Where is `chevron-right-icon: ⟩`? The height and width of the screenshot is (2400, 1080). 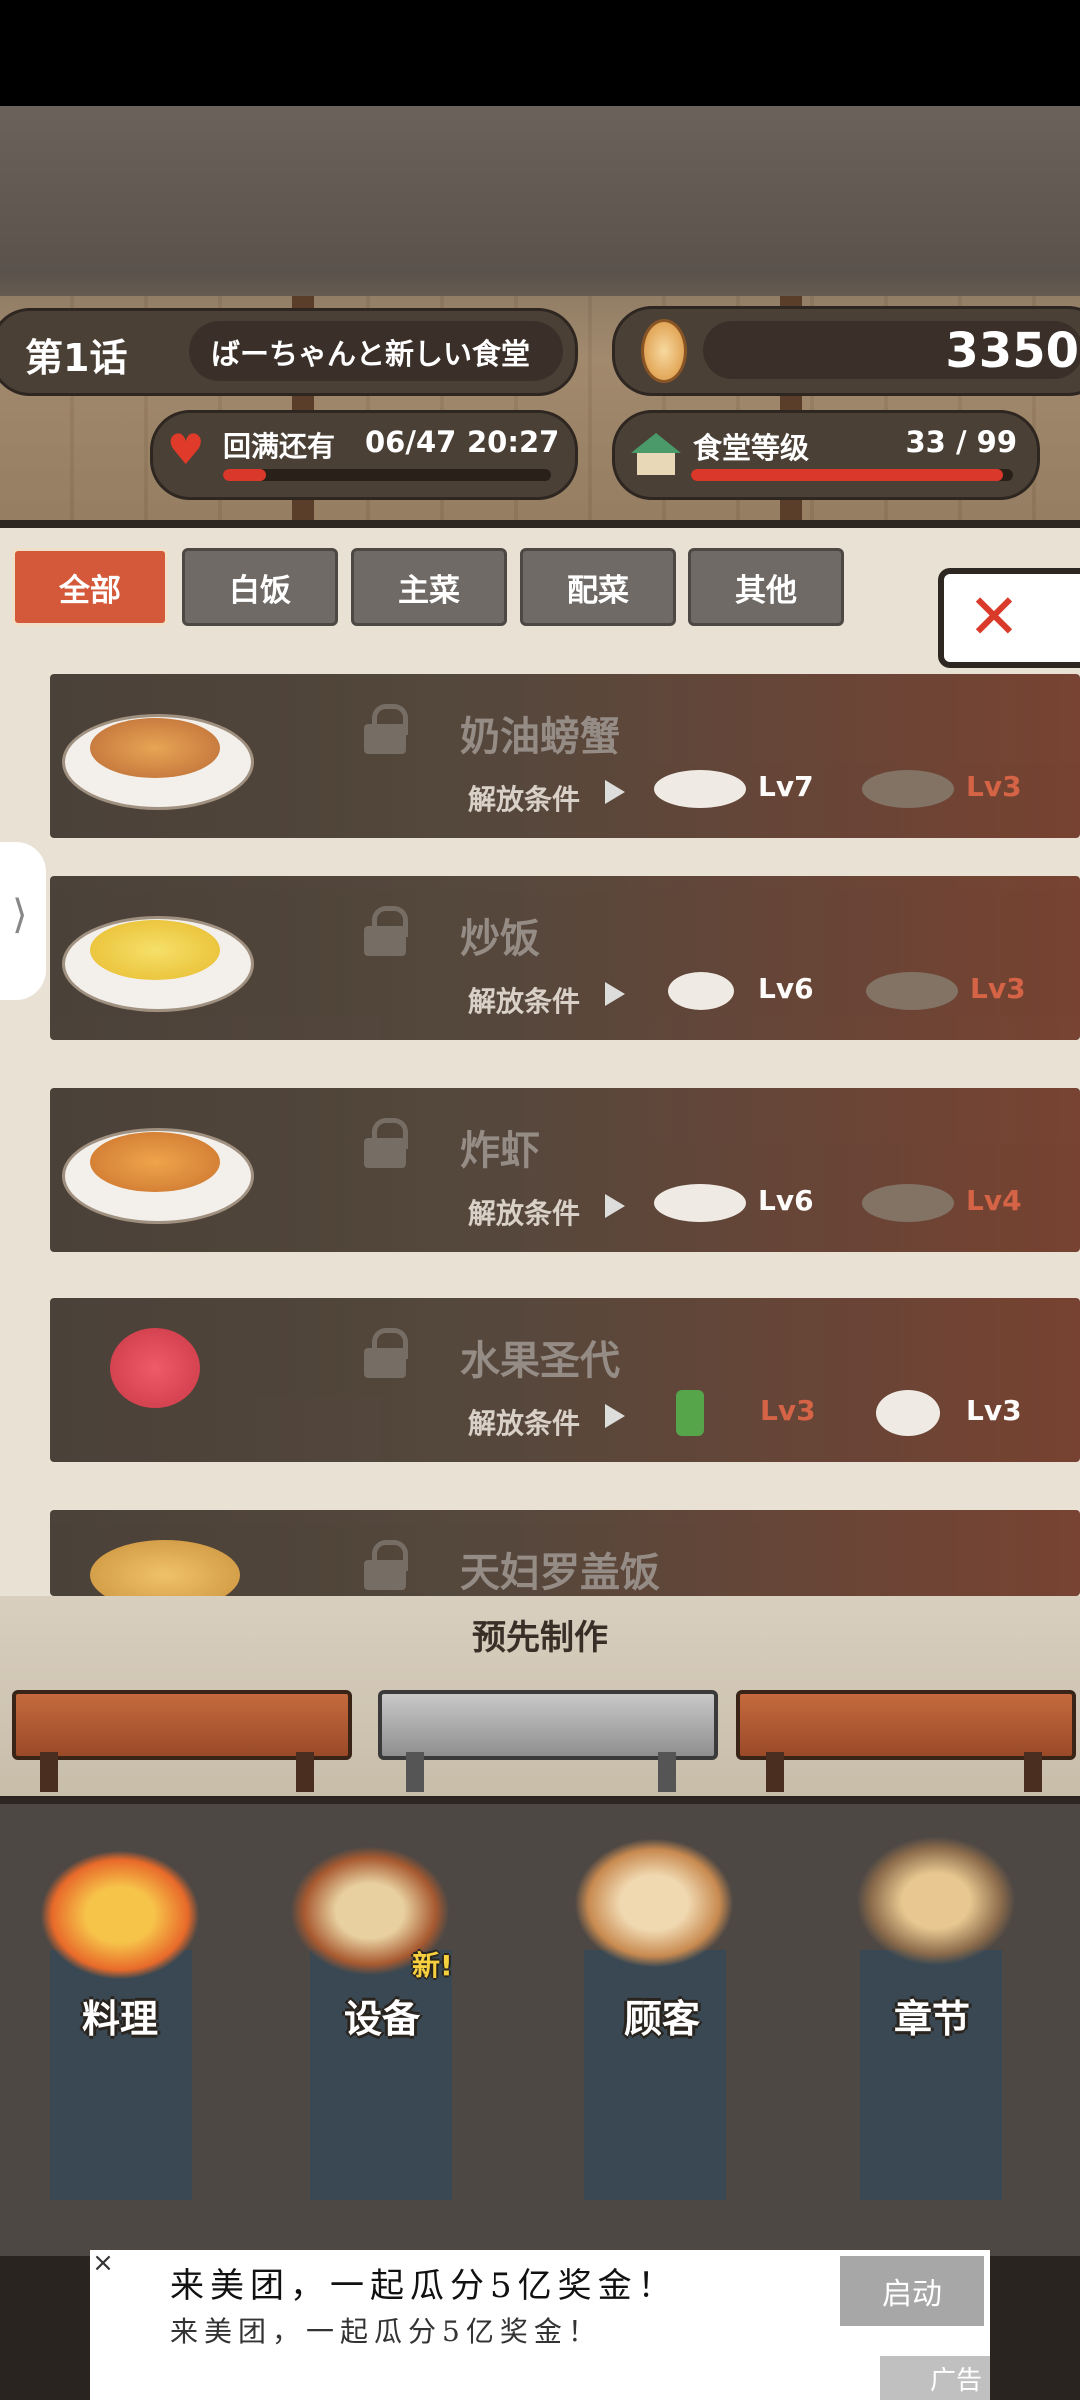 chevron-right-icon: ⟩ is located at coordinates (20, 915).